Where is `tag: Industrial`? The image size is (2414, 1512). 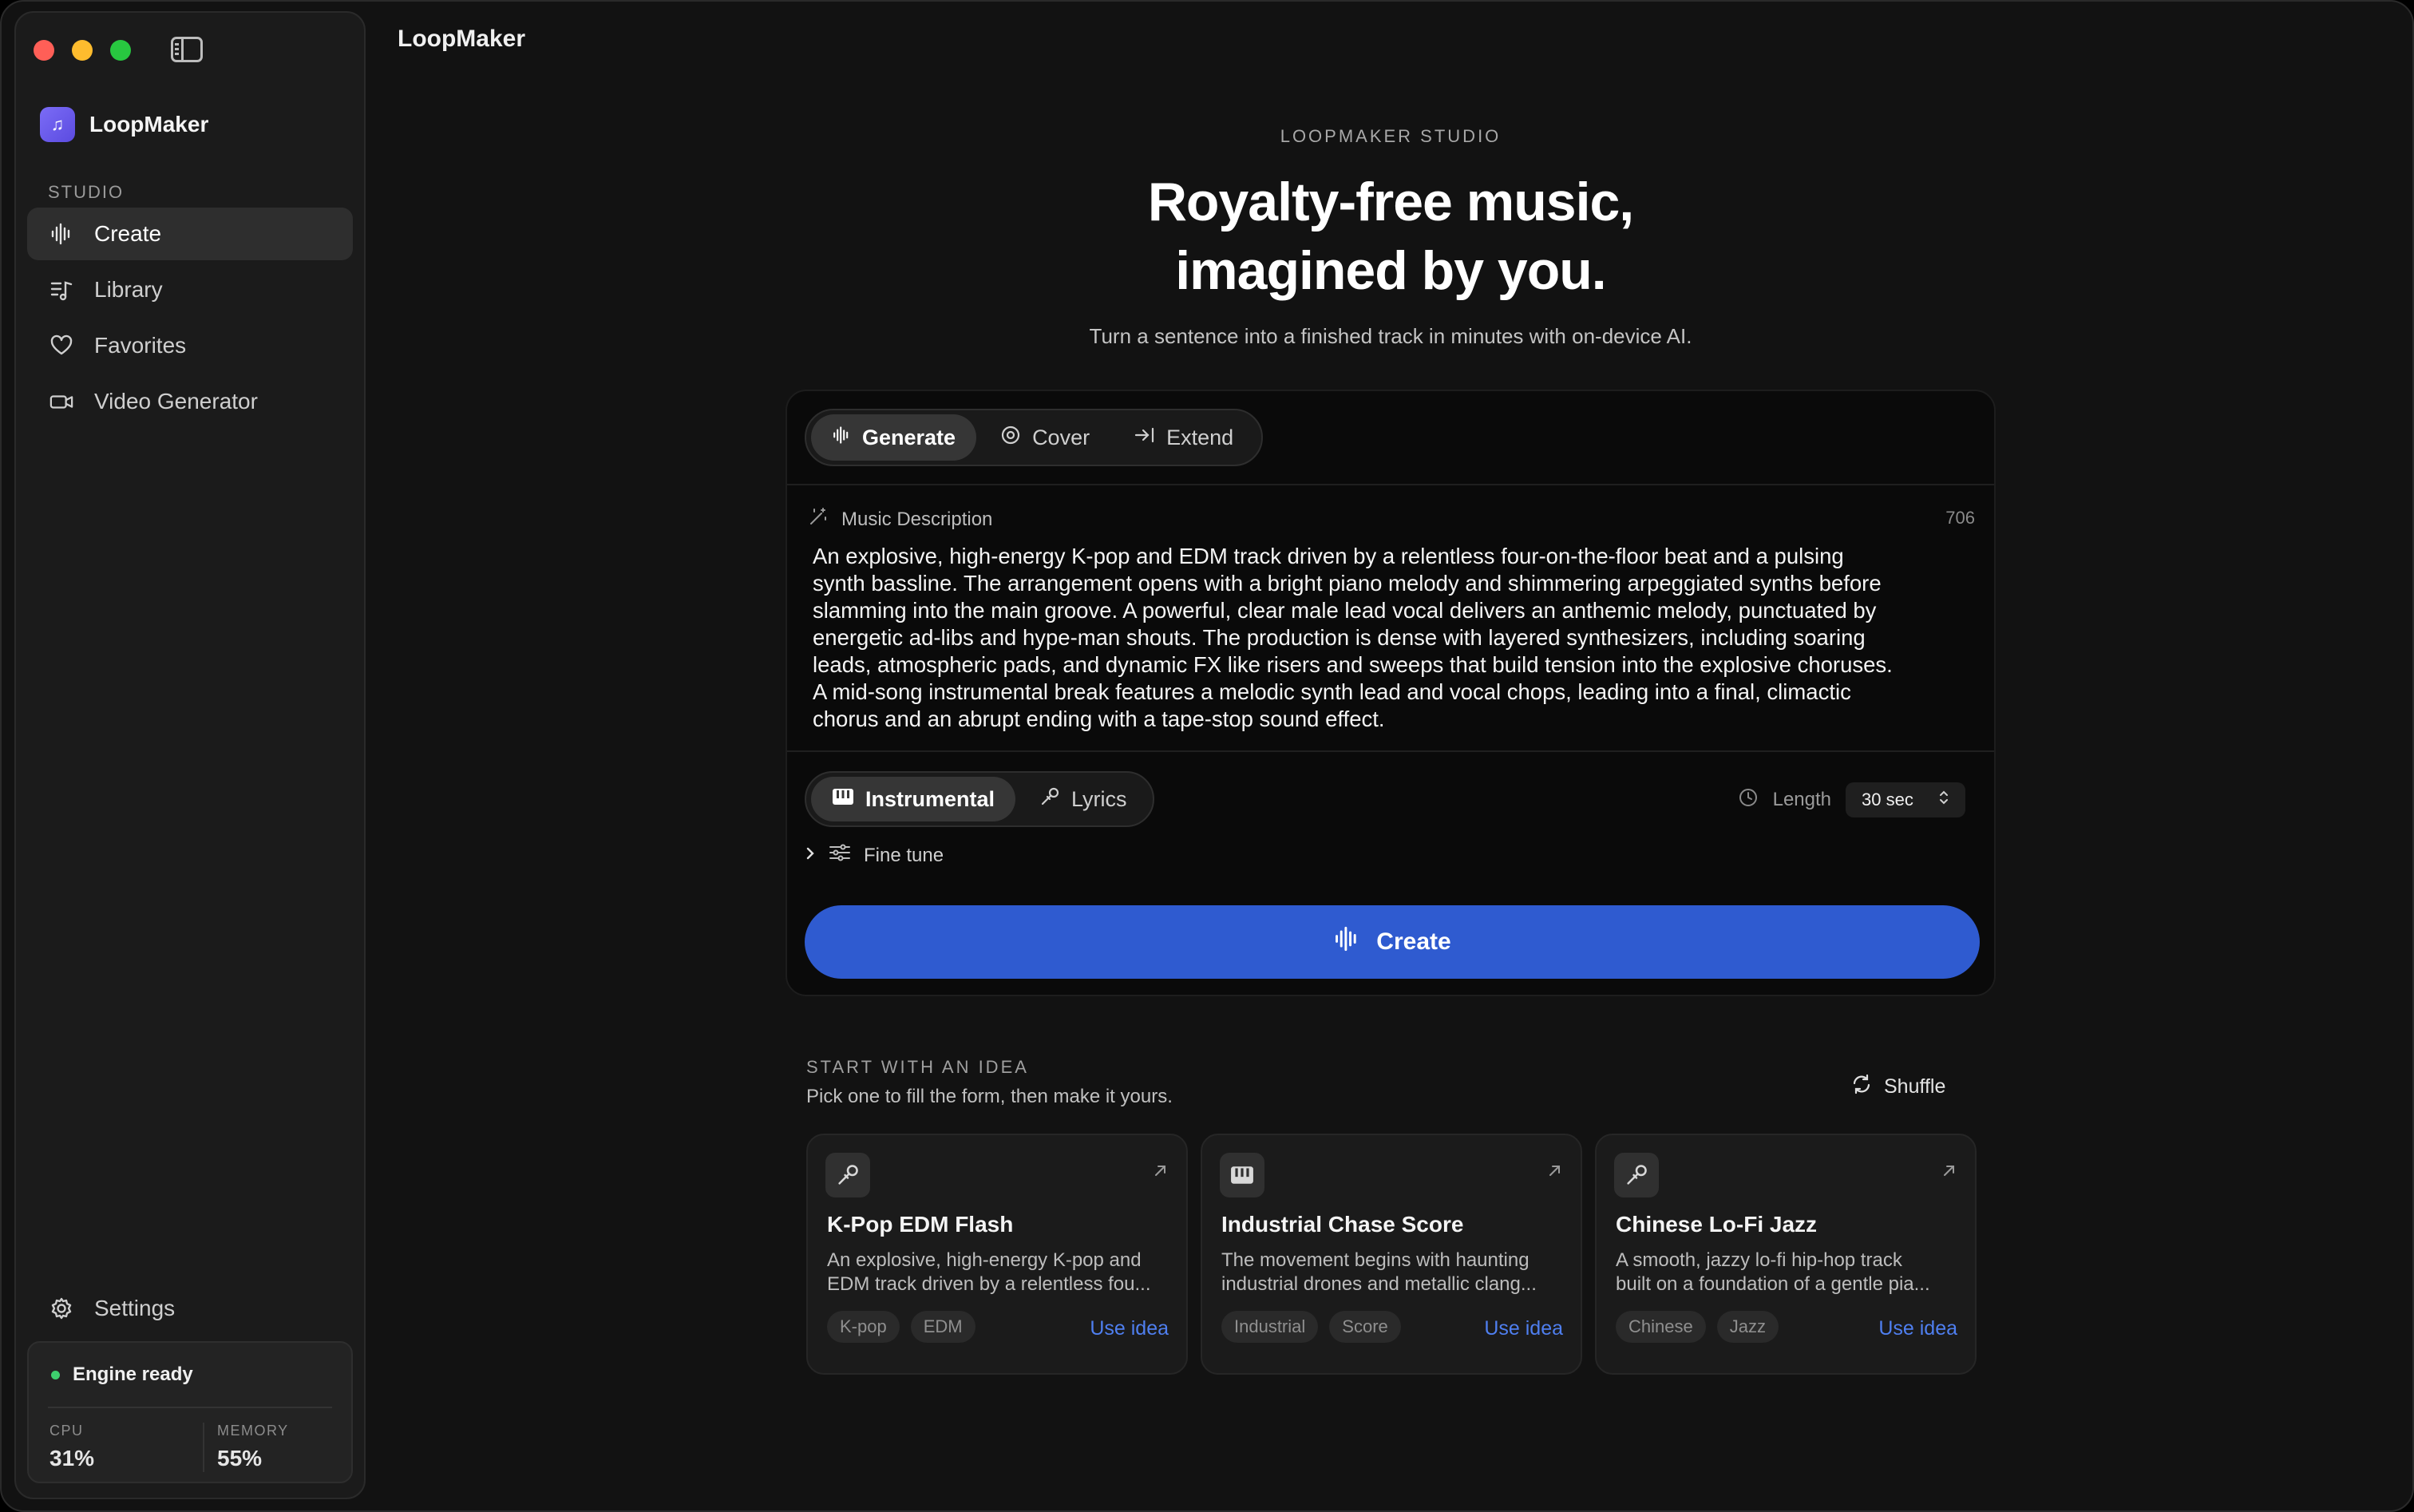 tag: Industrial is located at coordinates (1270, 1327).